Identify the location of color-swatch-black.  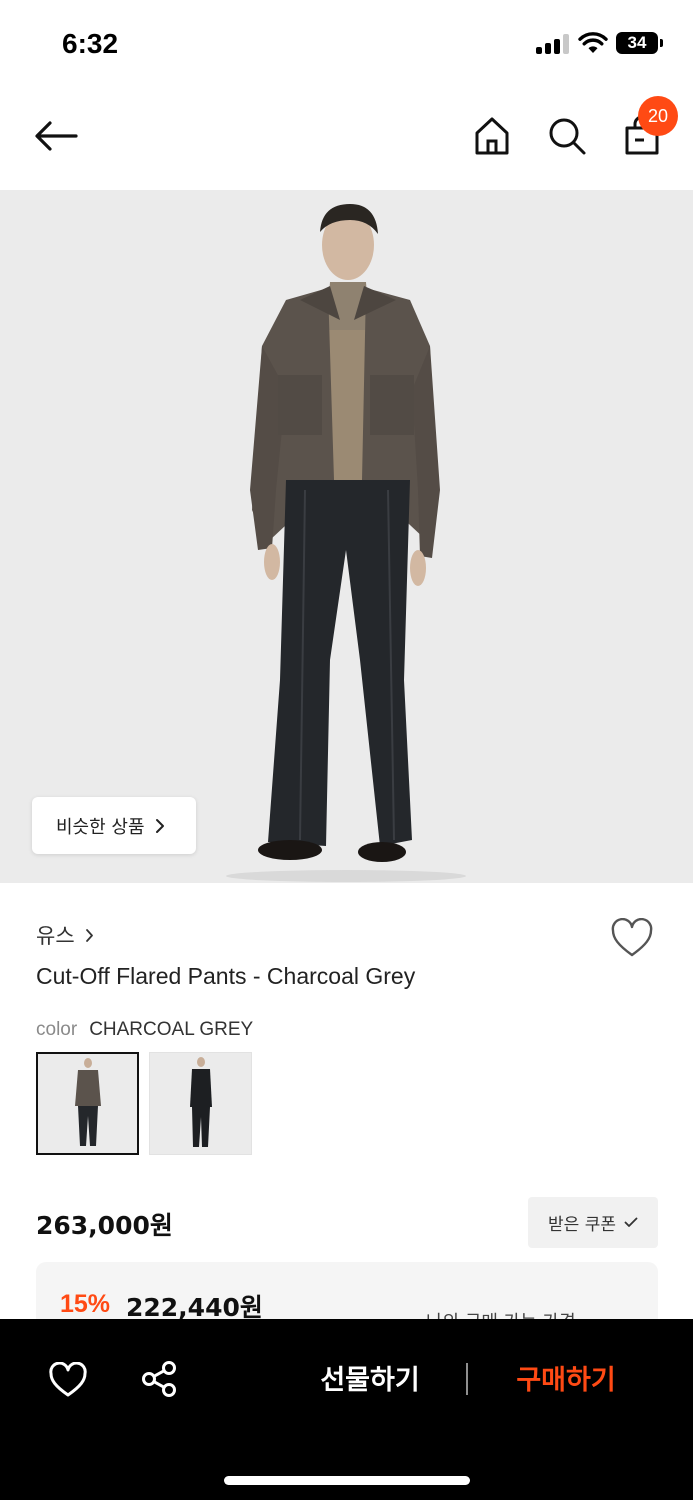
(200, 1103).